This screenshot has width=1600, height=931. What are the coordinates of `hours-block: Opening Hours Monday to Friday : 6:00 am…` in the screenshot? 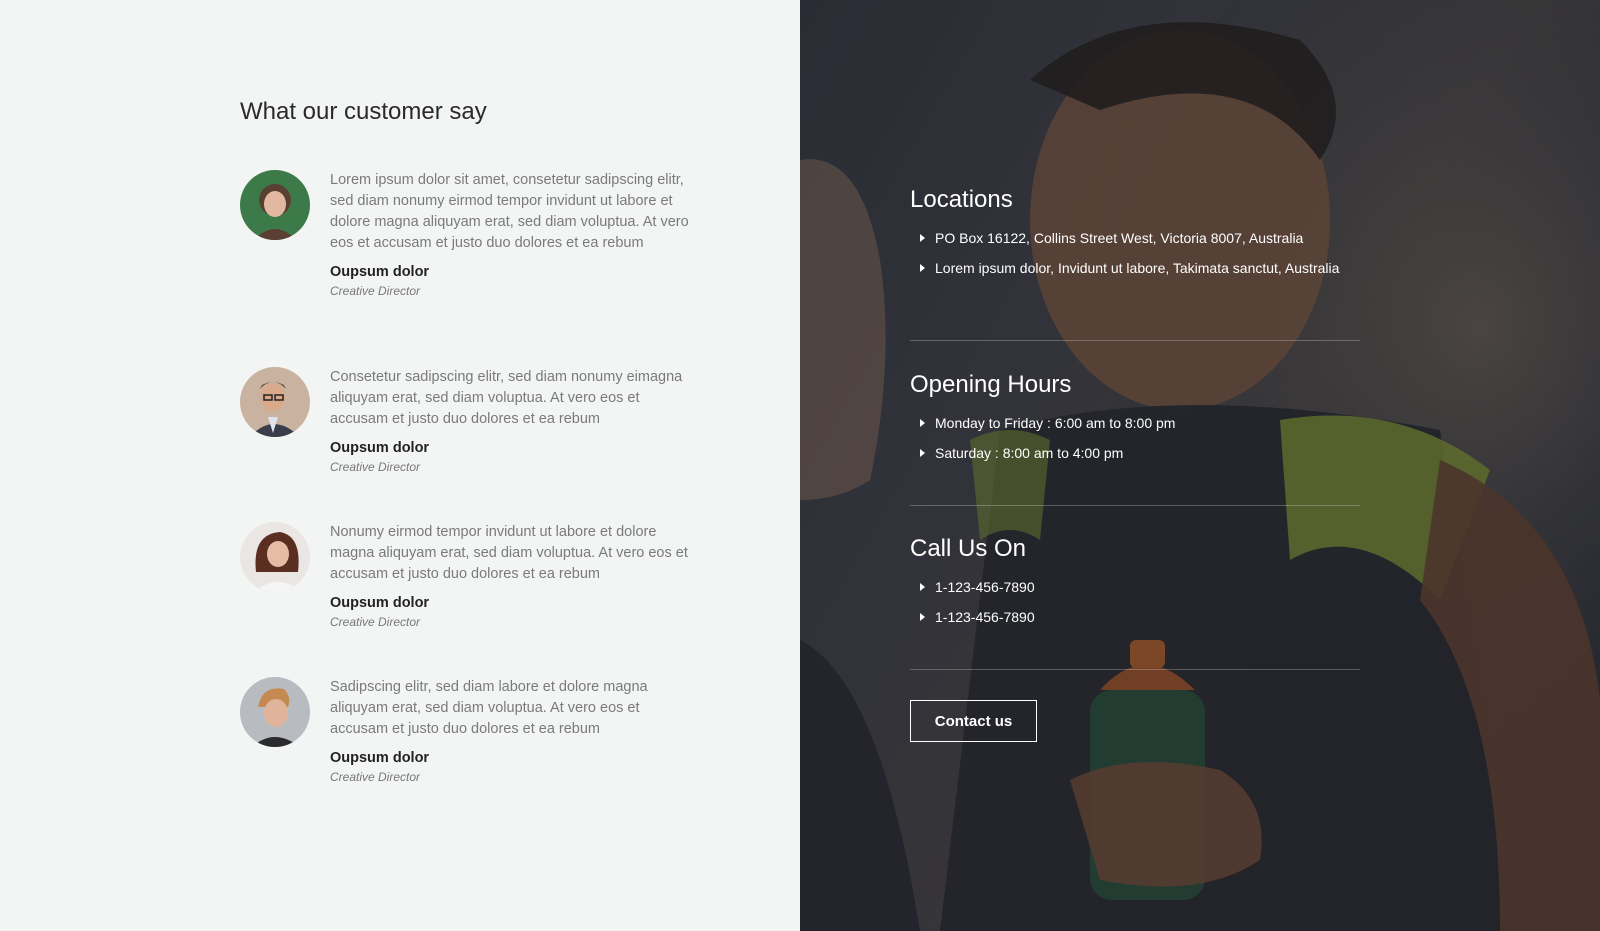 It's located at (1135, 422).